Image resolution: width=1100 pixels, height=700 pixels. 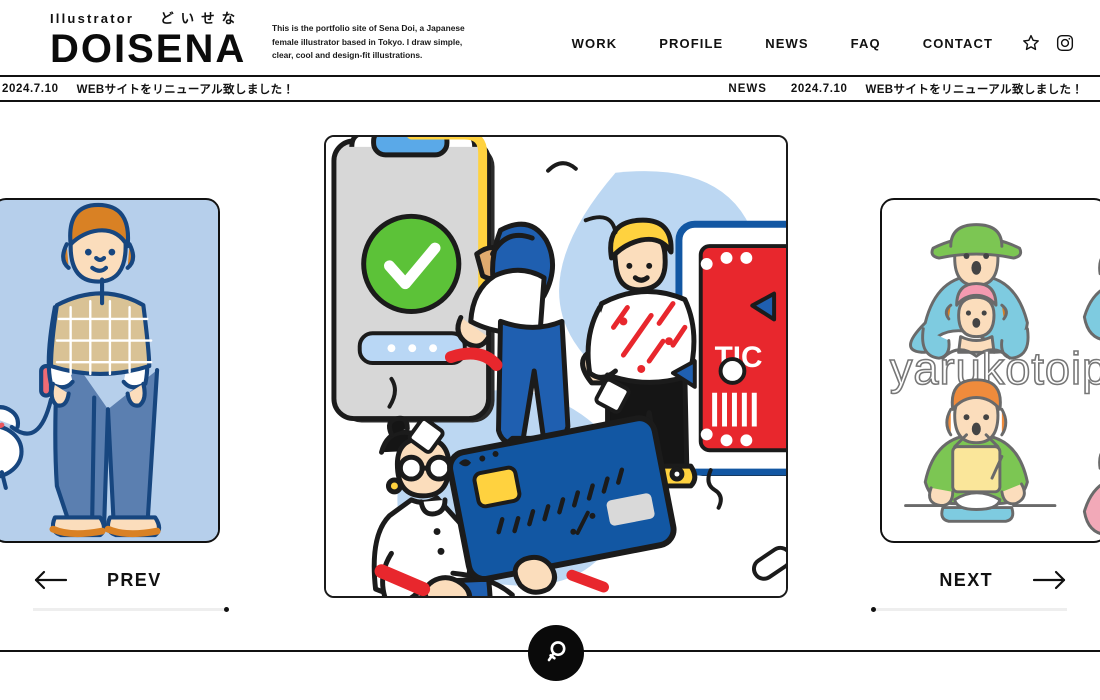 I want to click on slider-prev-progress-dot, so click(x=226, y=609).